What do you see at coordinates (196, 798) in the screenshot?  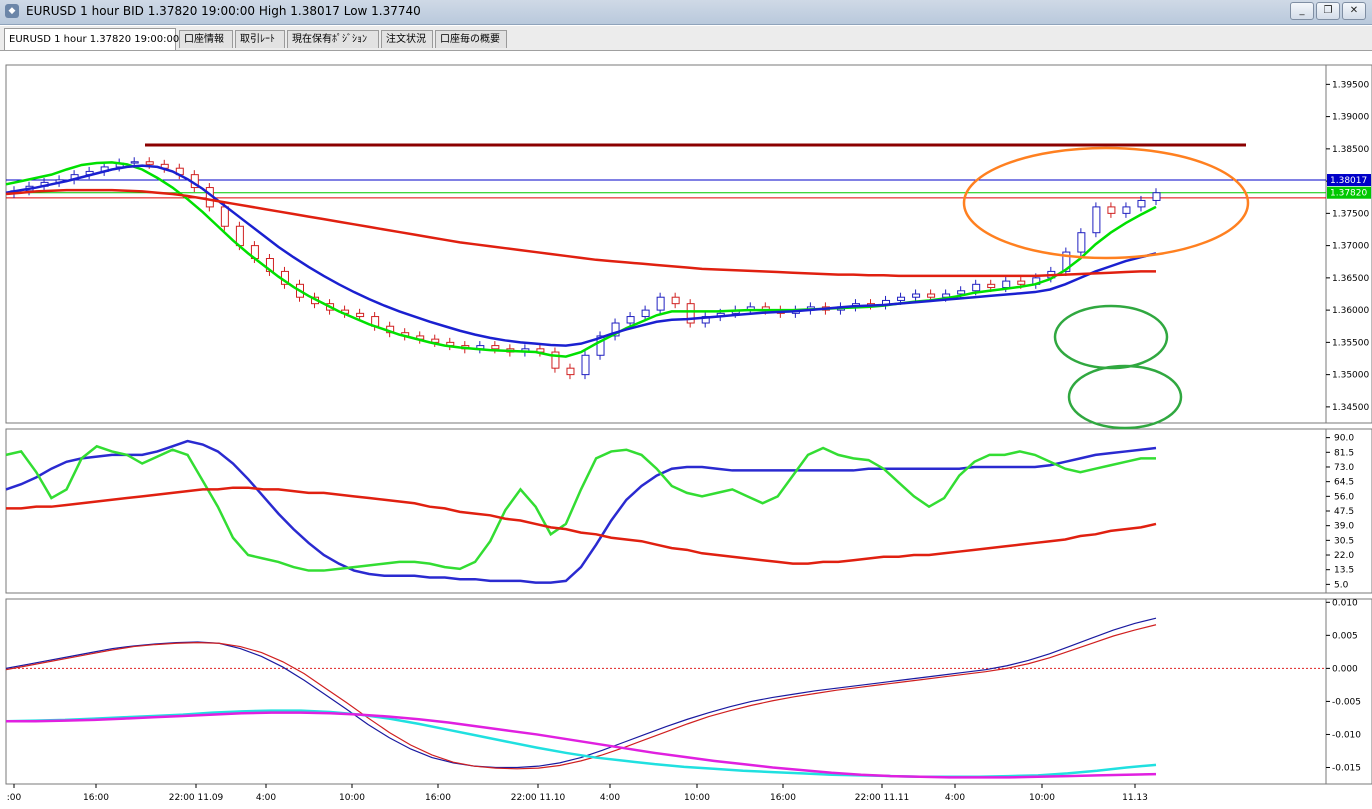 I see `time-tick-label: 22:00 11.09` at bounding box center [196, 798].